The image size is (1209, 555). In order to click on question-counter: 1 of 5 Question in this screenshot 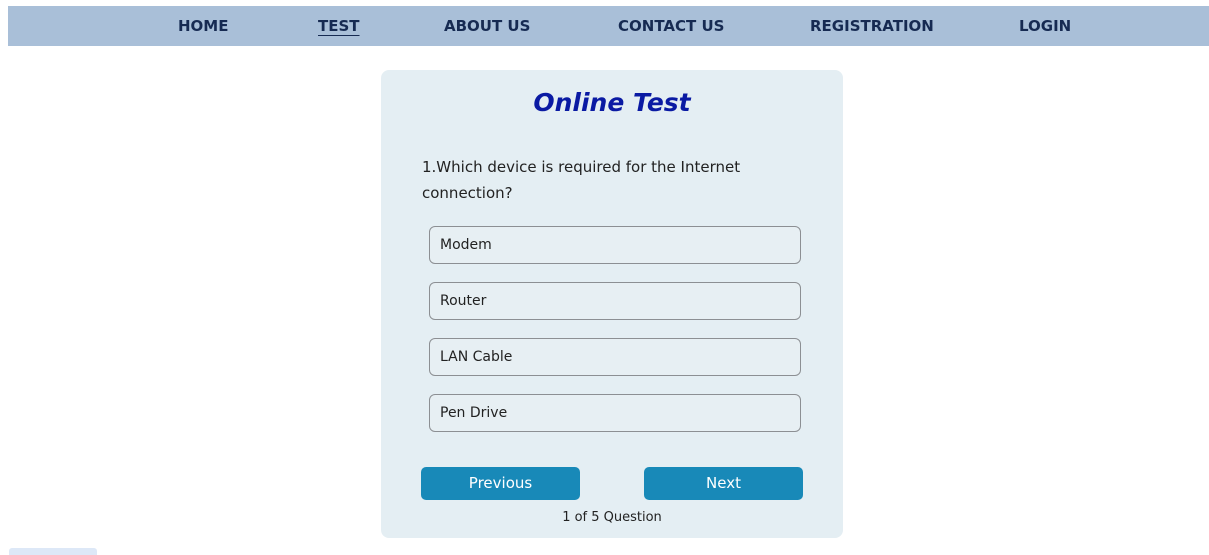, I will do `click(612, 517)`.